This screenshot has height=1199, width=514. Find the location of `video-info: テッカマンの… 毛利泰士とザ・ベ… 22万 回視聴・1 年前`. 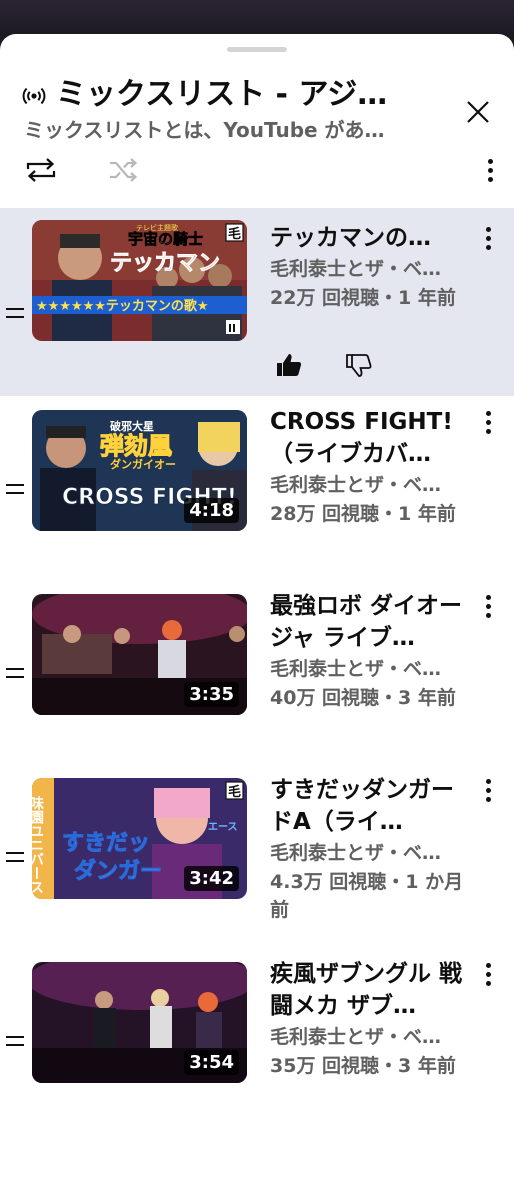

video-info: テッカマンの… 毛利泰士とザ・ベ… 22万 回視聴・1 年前 is located at coordinates (370, 267).